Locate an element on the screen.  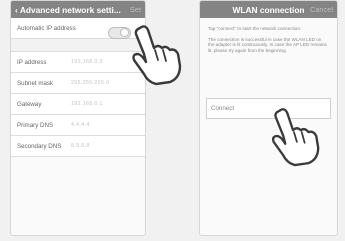
auto-ip-label: Automatic IP address is located at coordinates (46, 28).